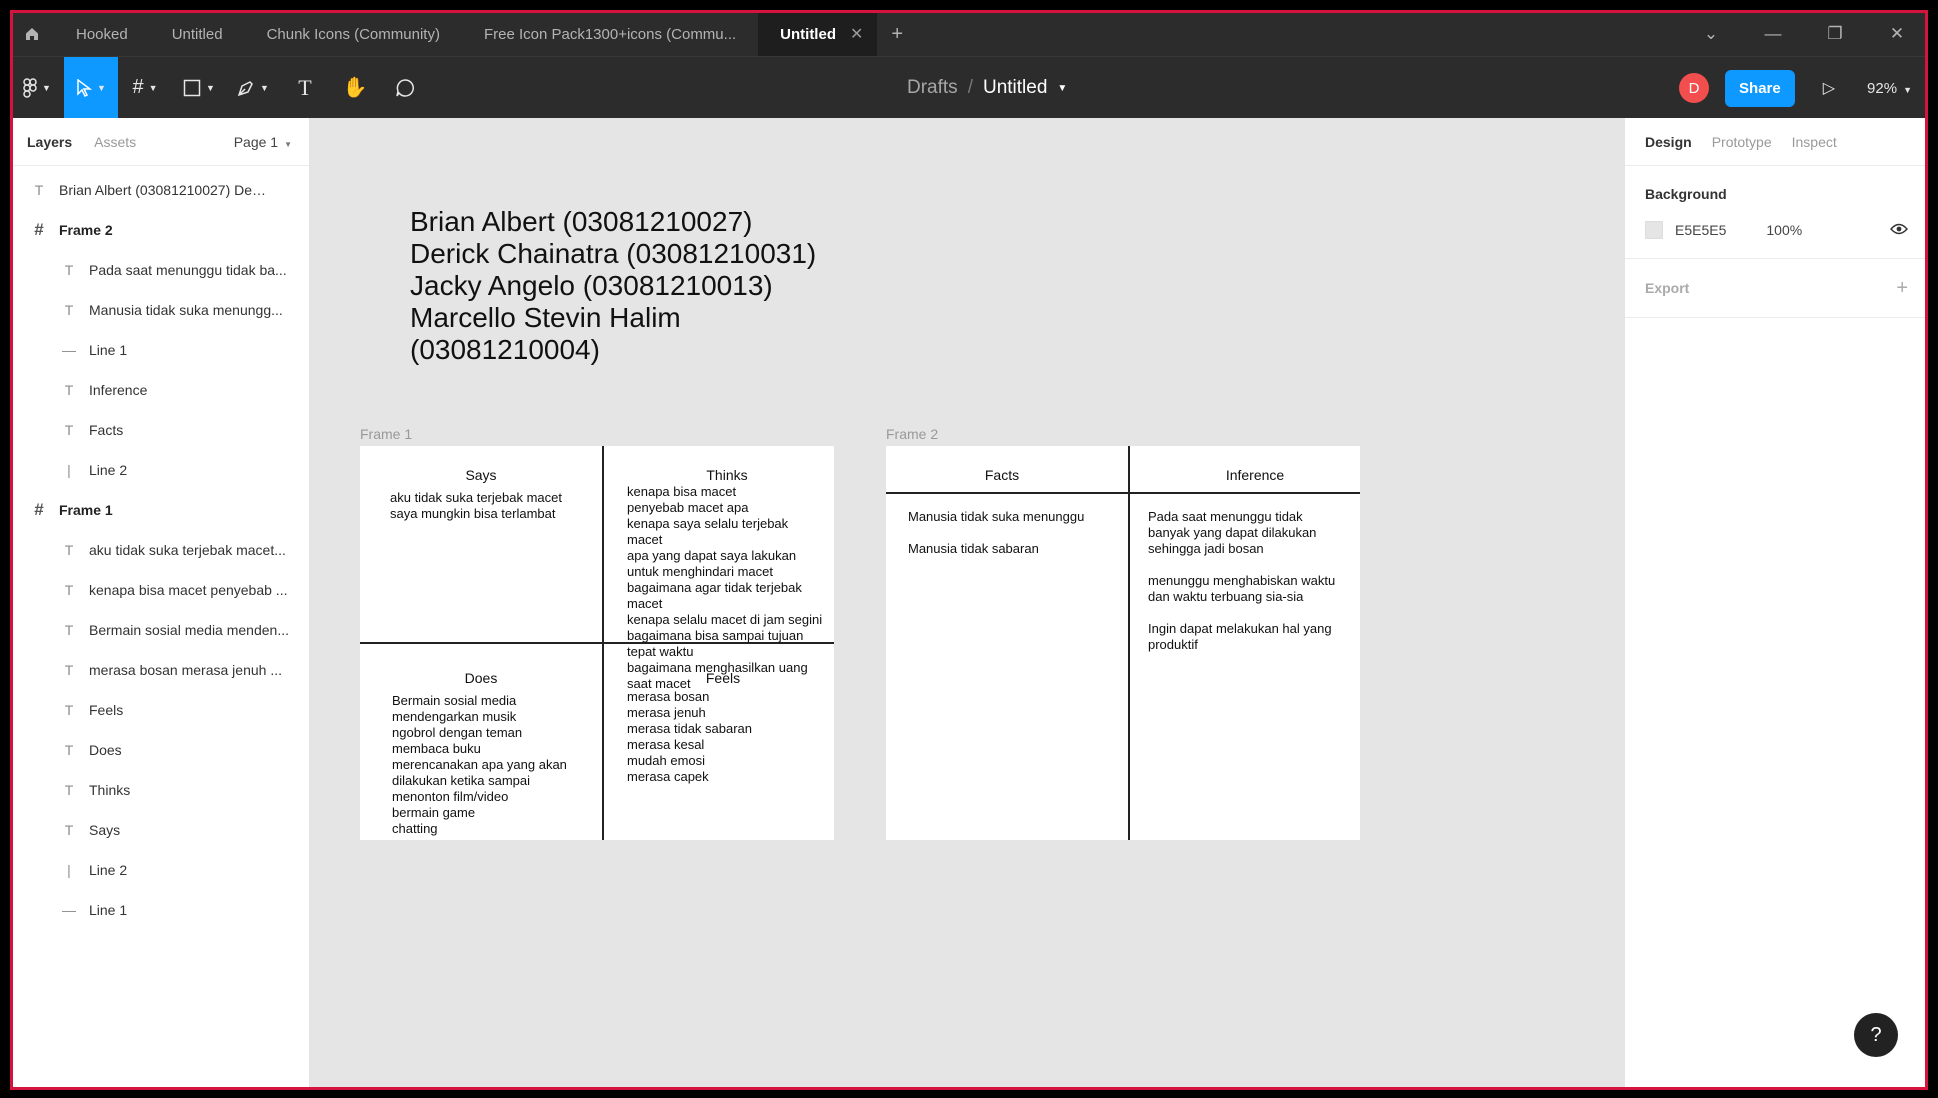 The height and width of the screenshot is (1098, 1938). Describe the element at coordinates (1899, 230) in the screenshot. I see `eye-icon` at that location.